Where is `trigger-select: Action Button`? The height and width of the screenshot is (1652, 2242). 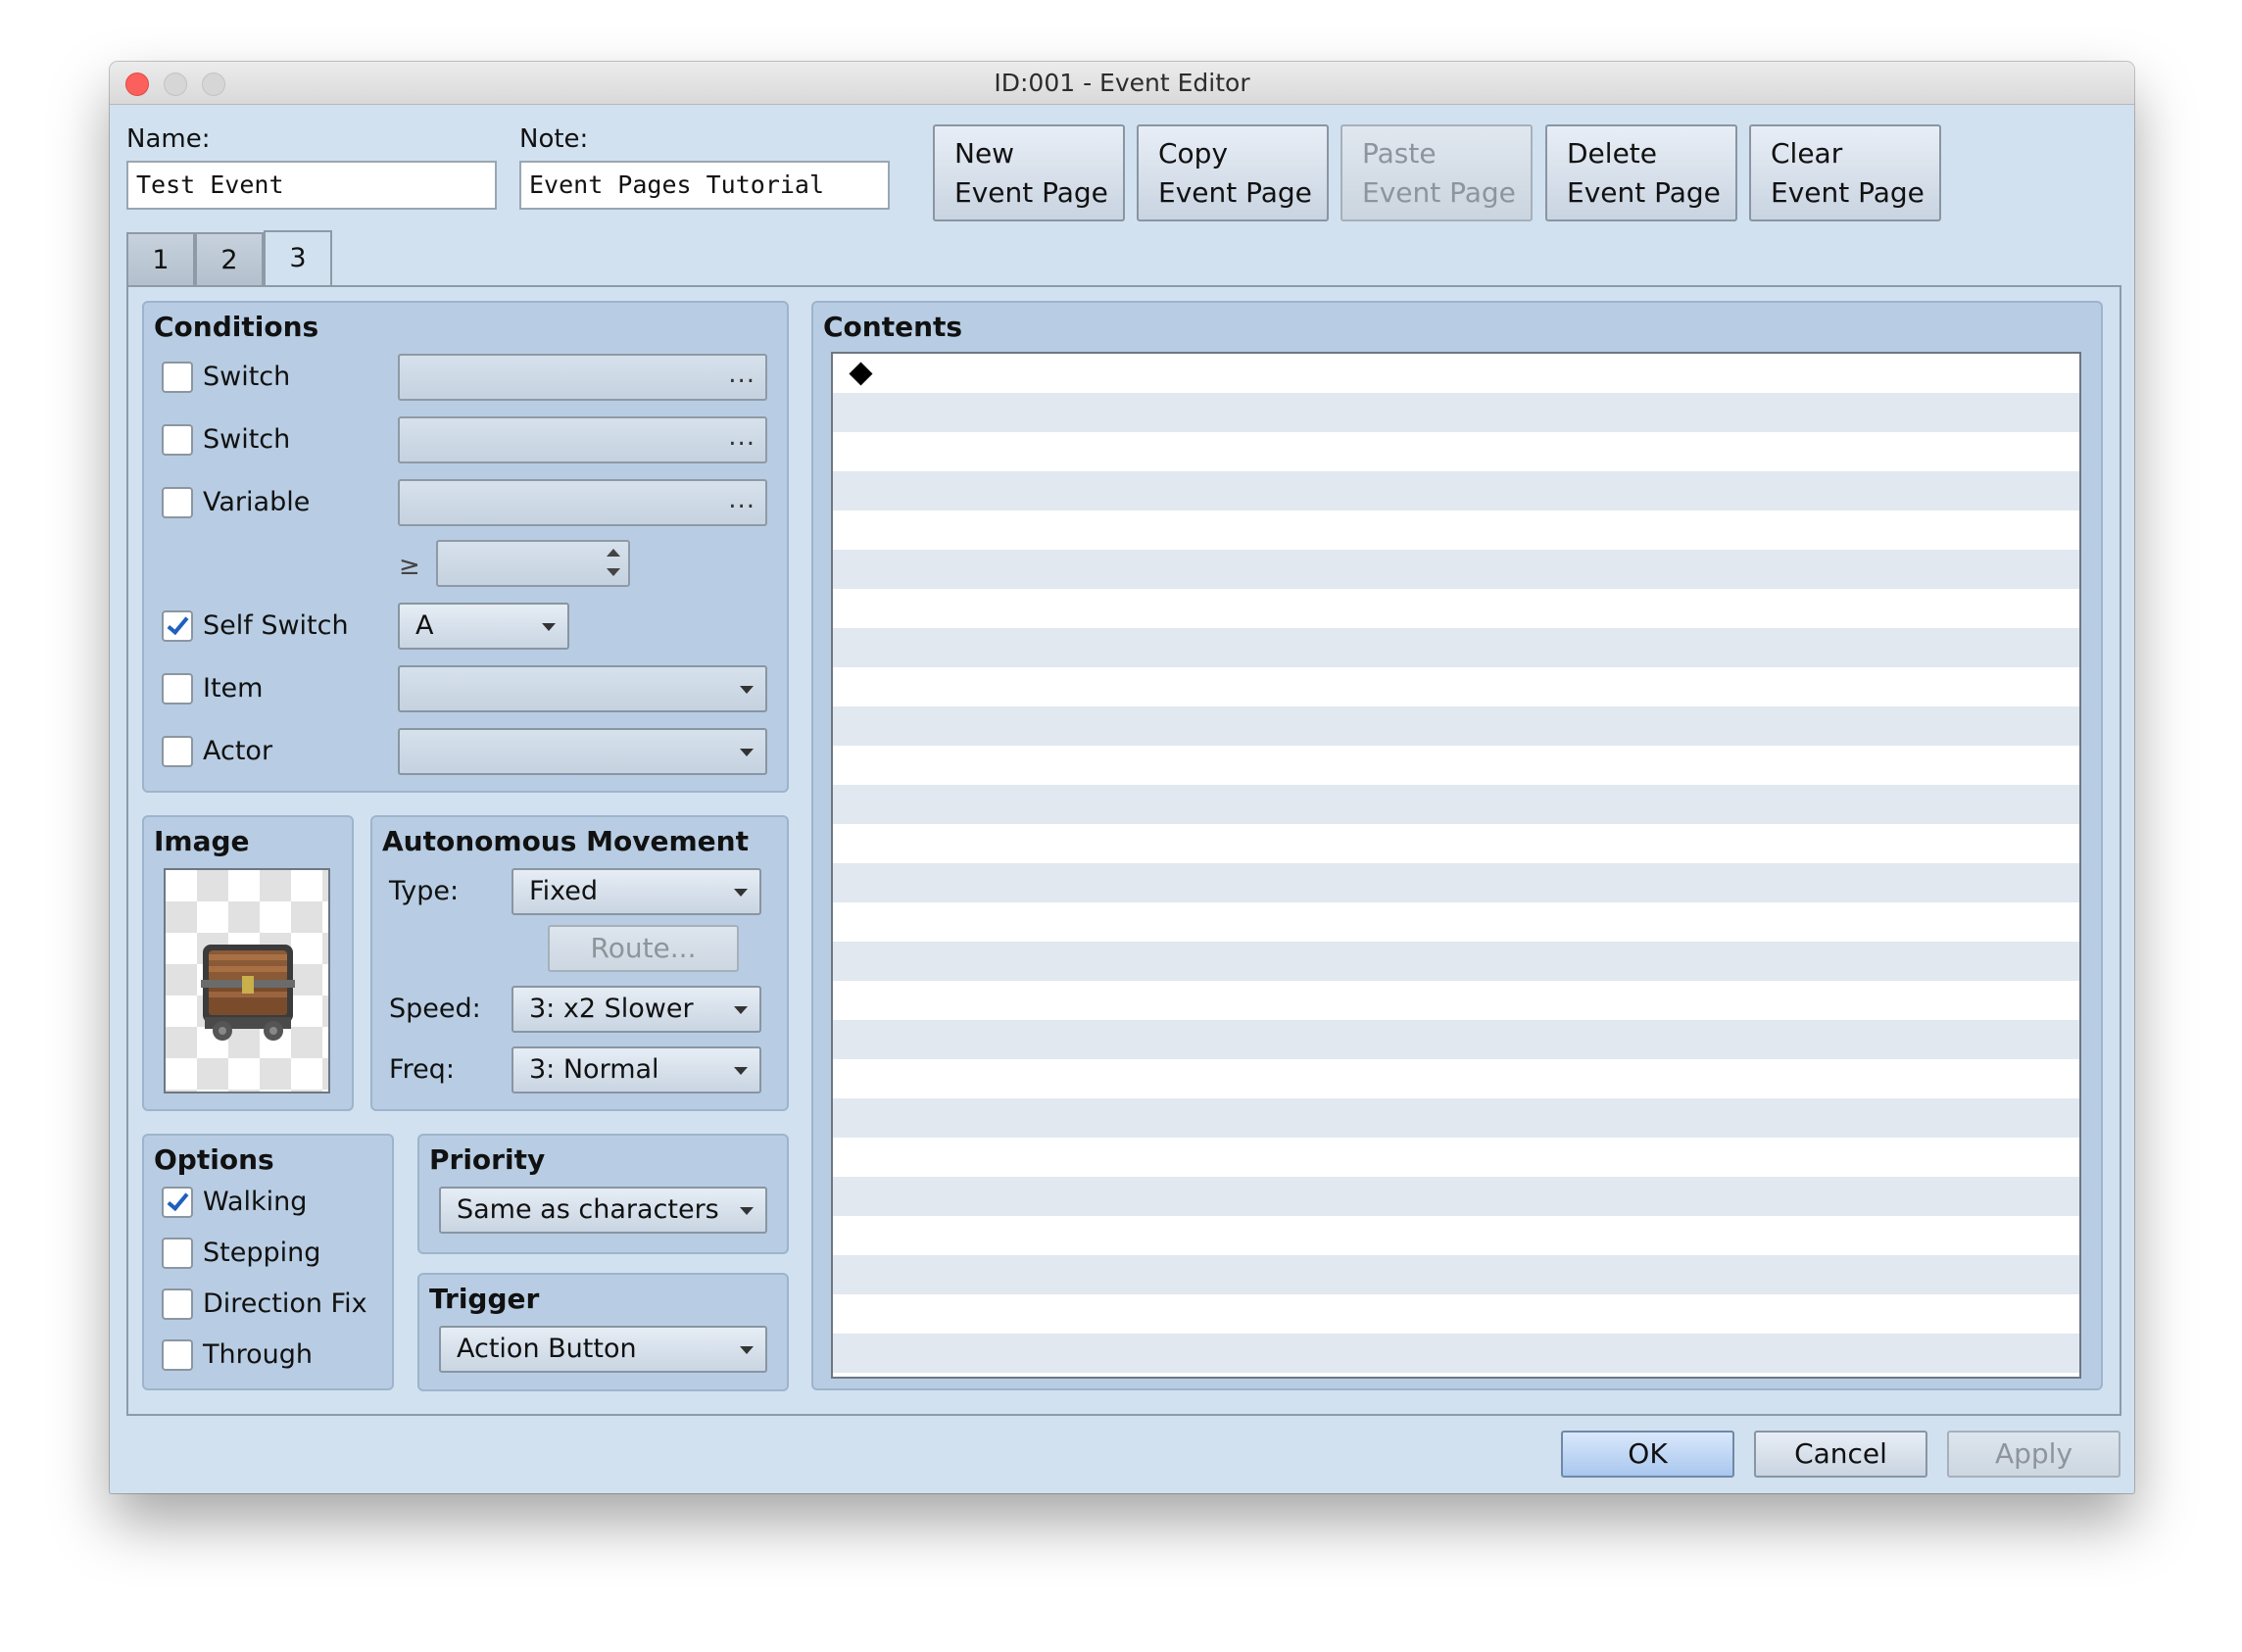
trigger-select: Action Button is located at coordinates (603, 1350).